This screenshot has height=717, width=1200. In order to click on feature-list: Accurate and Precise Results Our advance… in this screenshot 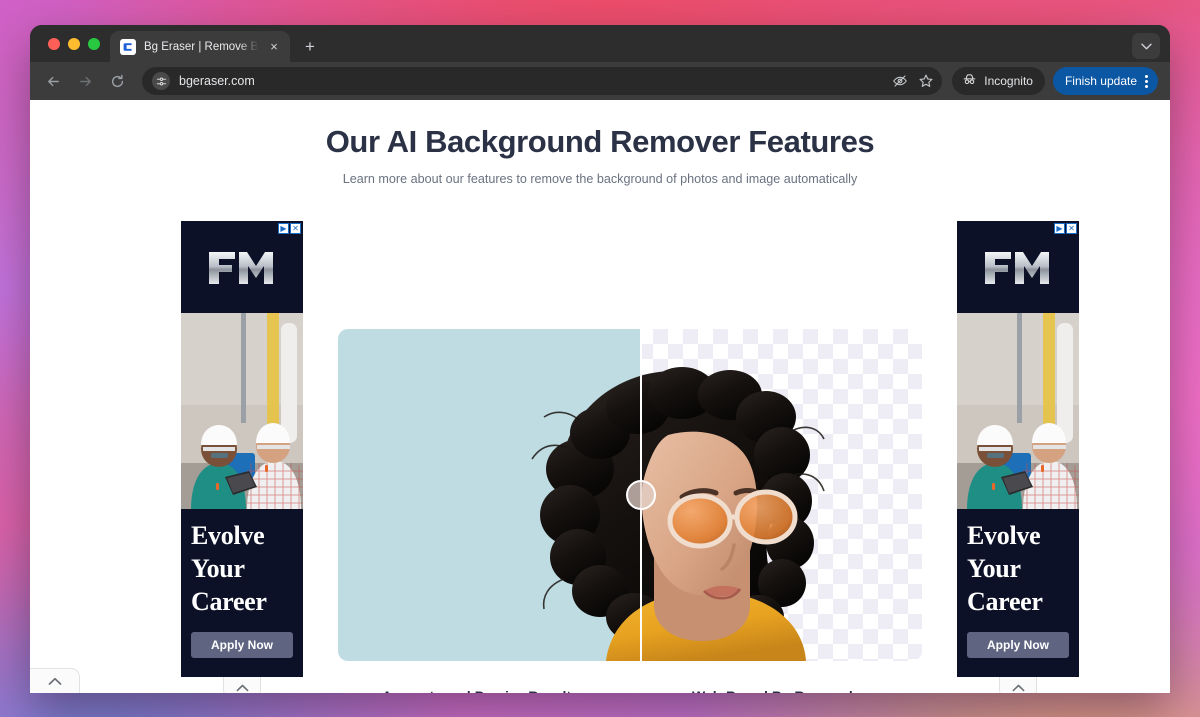, I will do `click(630, 690)`.